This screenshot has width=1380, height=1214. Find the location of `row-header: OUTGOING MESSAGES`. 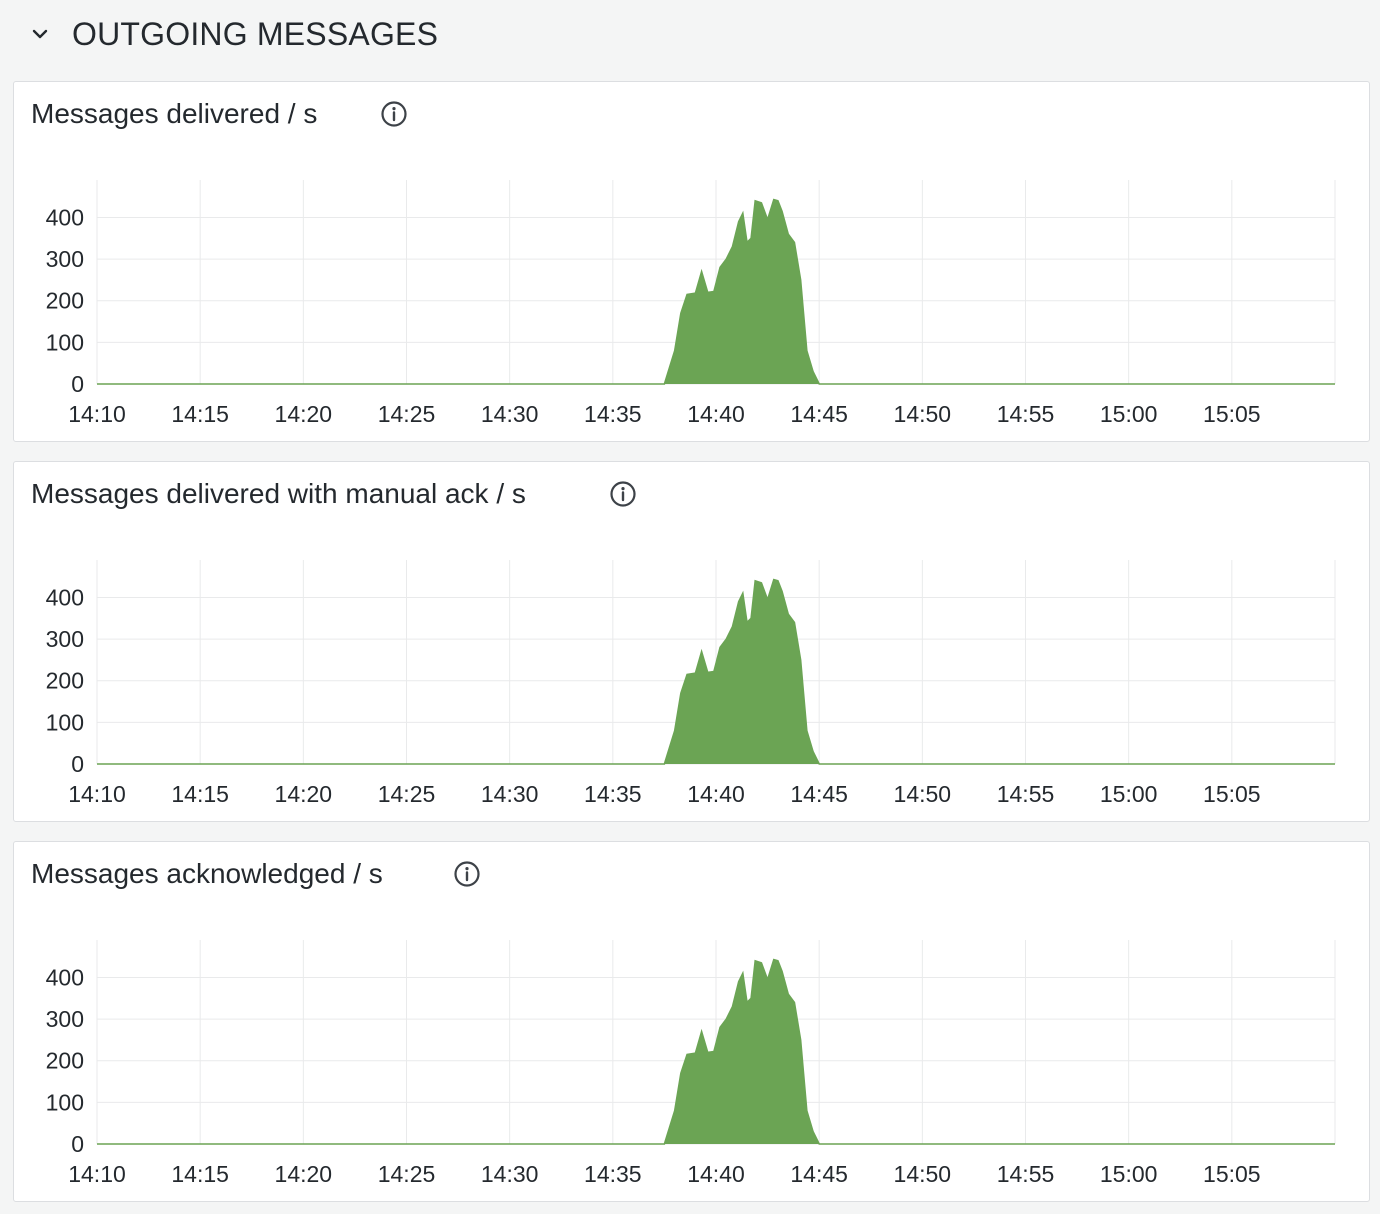

row-header: OUTGOING MESSAGES is located at coordinates (690, 35).